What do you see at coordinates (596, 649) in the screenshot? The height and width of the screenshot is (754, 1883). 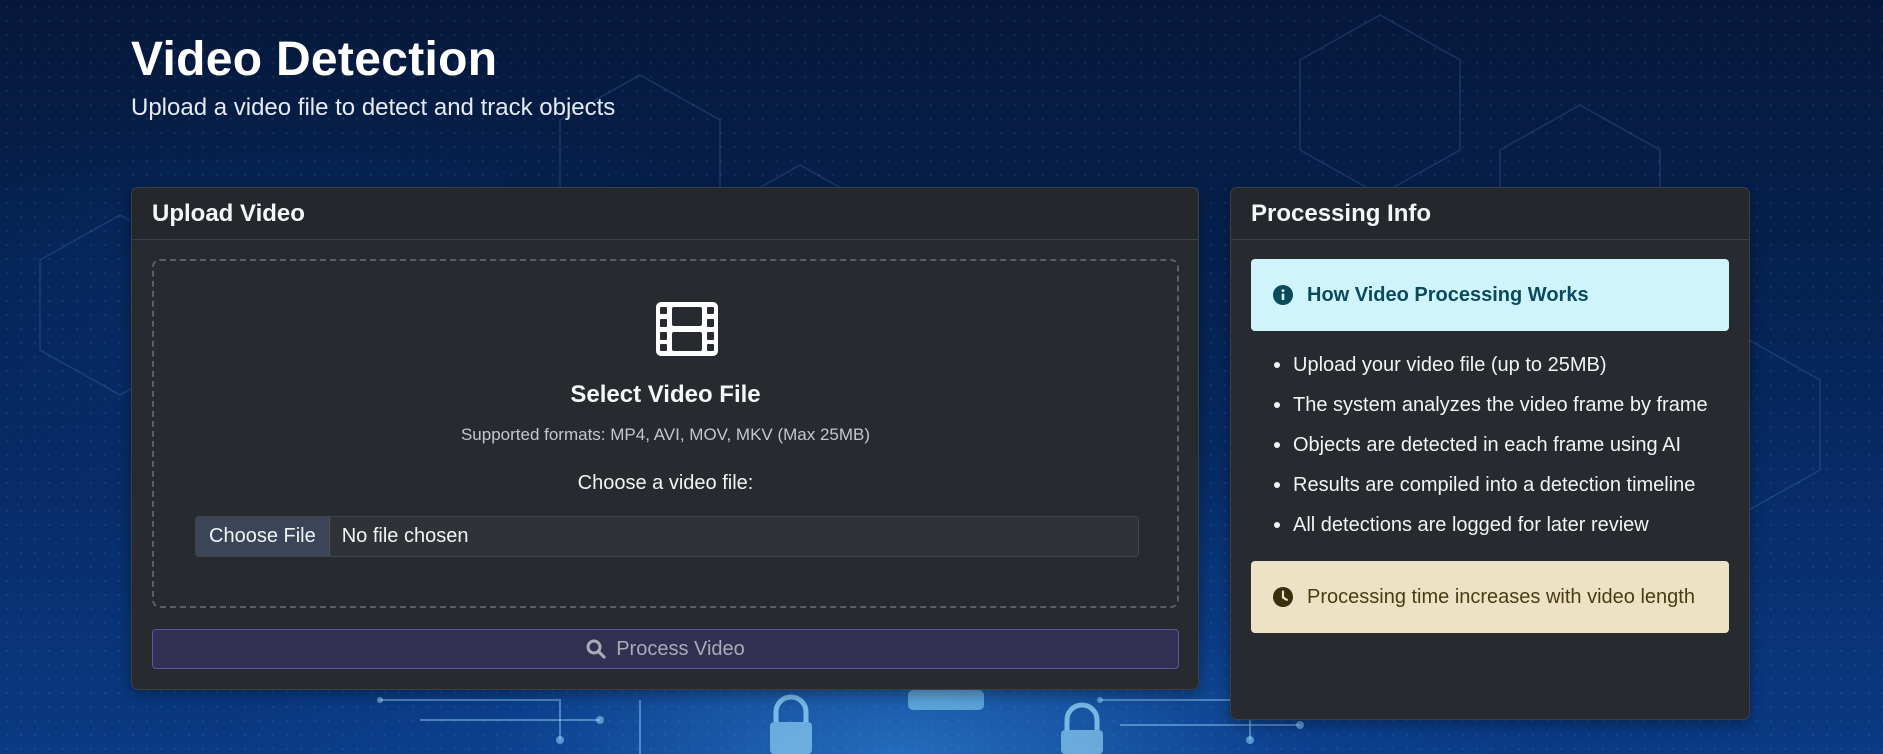 I see `search-icon` at bounding box center [596, 649].